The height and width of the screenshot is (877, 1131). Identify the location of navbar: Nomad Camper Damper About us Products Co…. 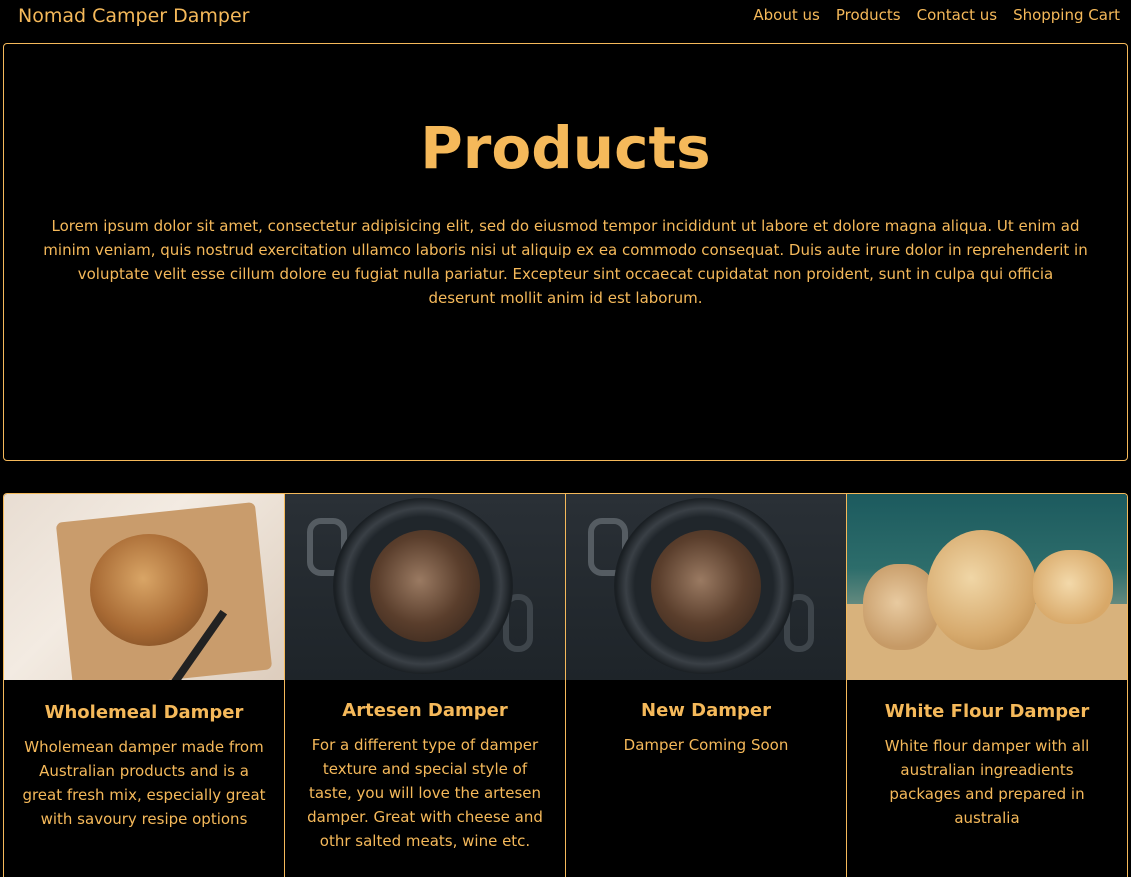
(565, 17).